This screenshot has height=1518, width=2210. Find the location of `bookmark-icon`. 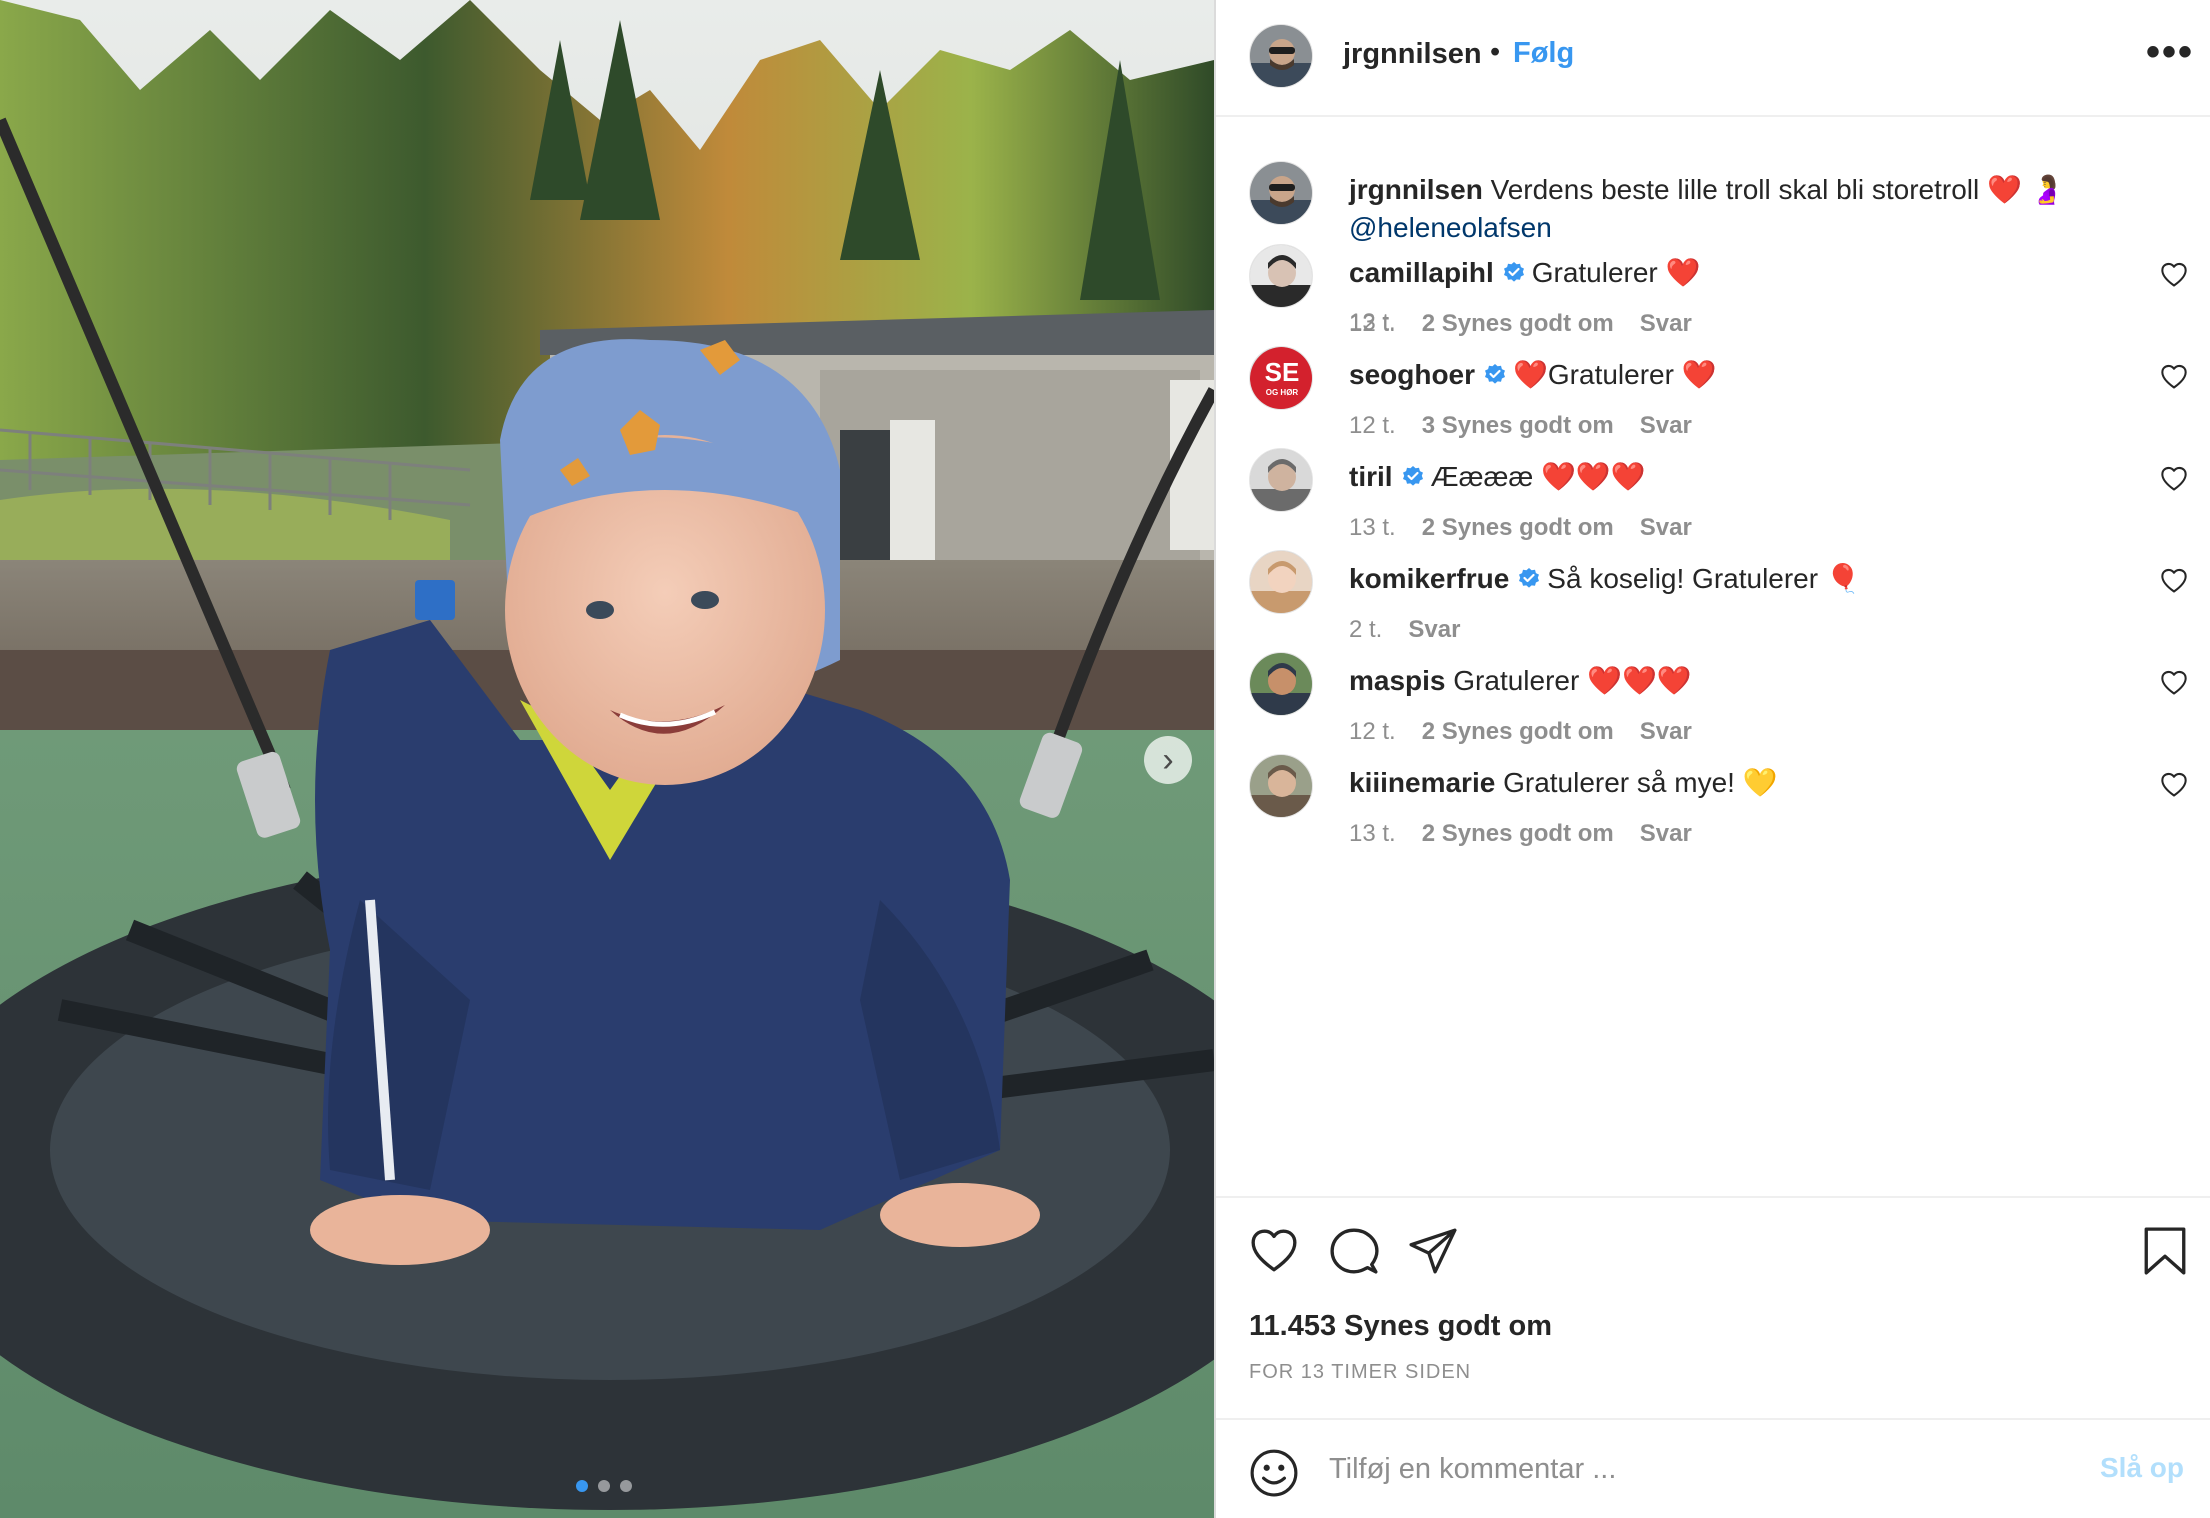

bookmark-icon is located at coordinates (2165, 1251).